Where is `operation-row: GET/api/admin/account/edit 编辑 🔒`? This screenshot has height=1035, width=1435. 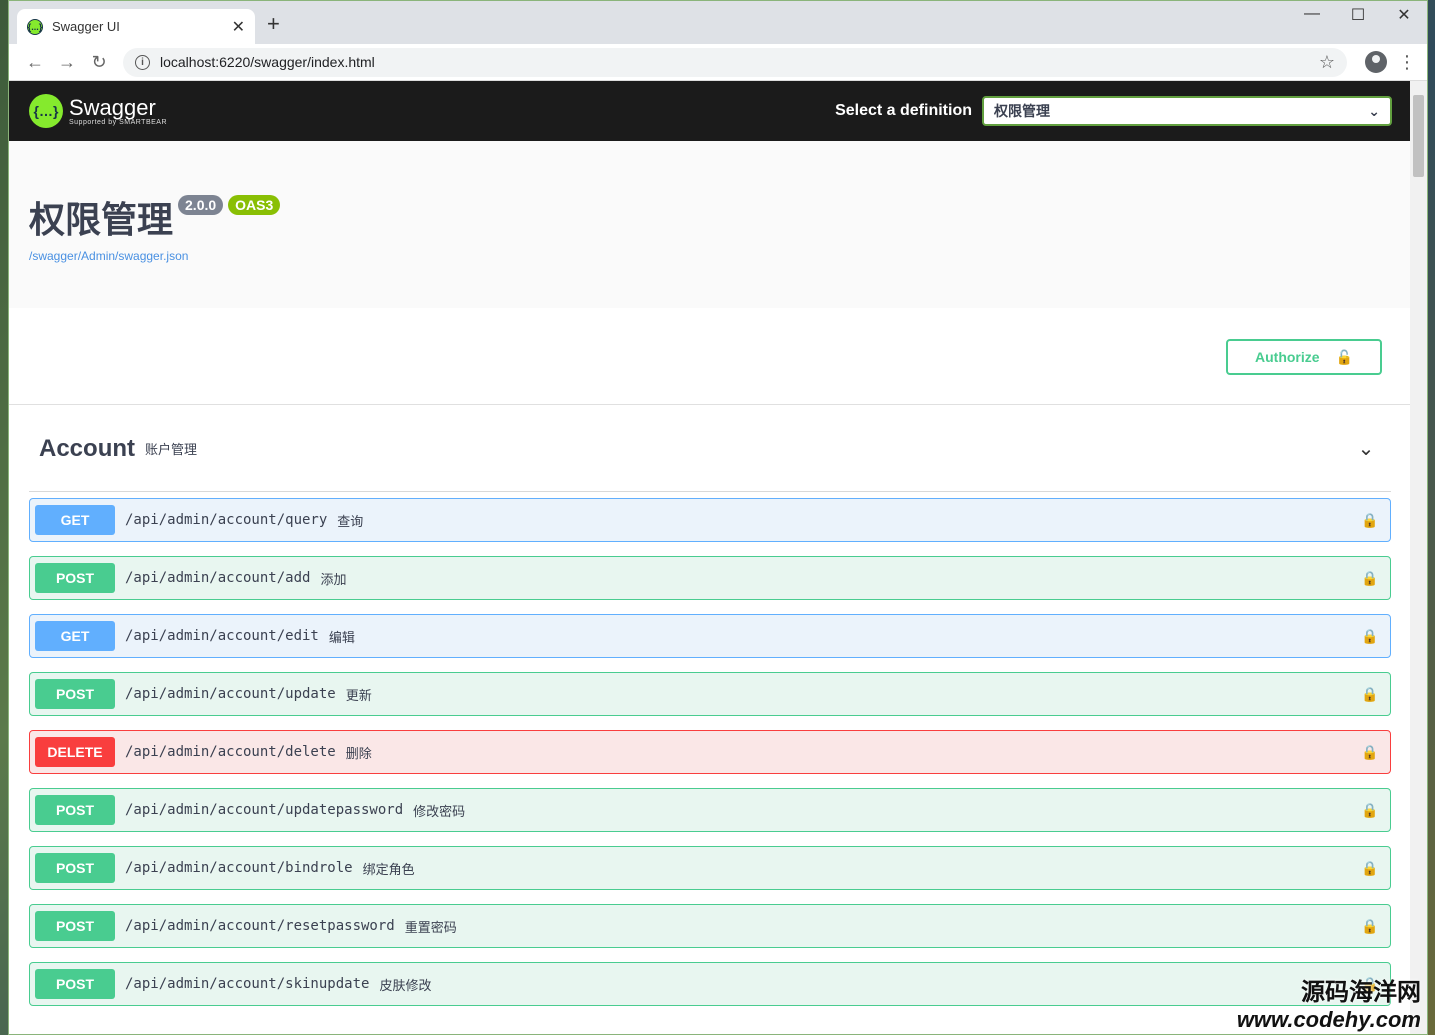 operation-row: GET/api/admin/account/edit 编辑 🔒 is located at coordinates (710, 636).